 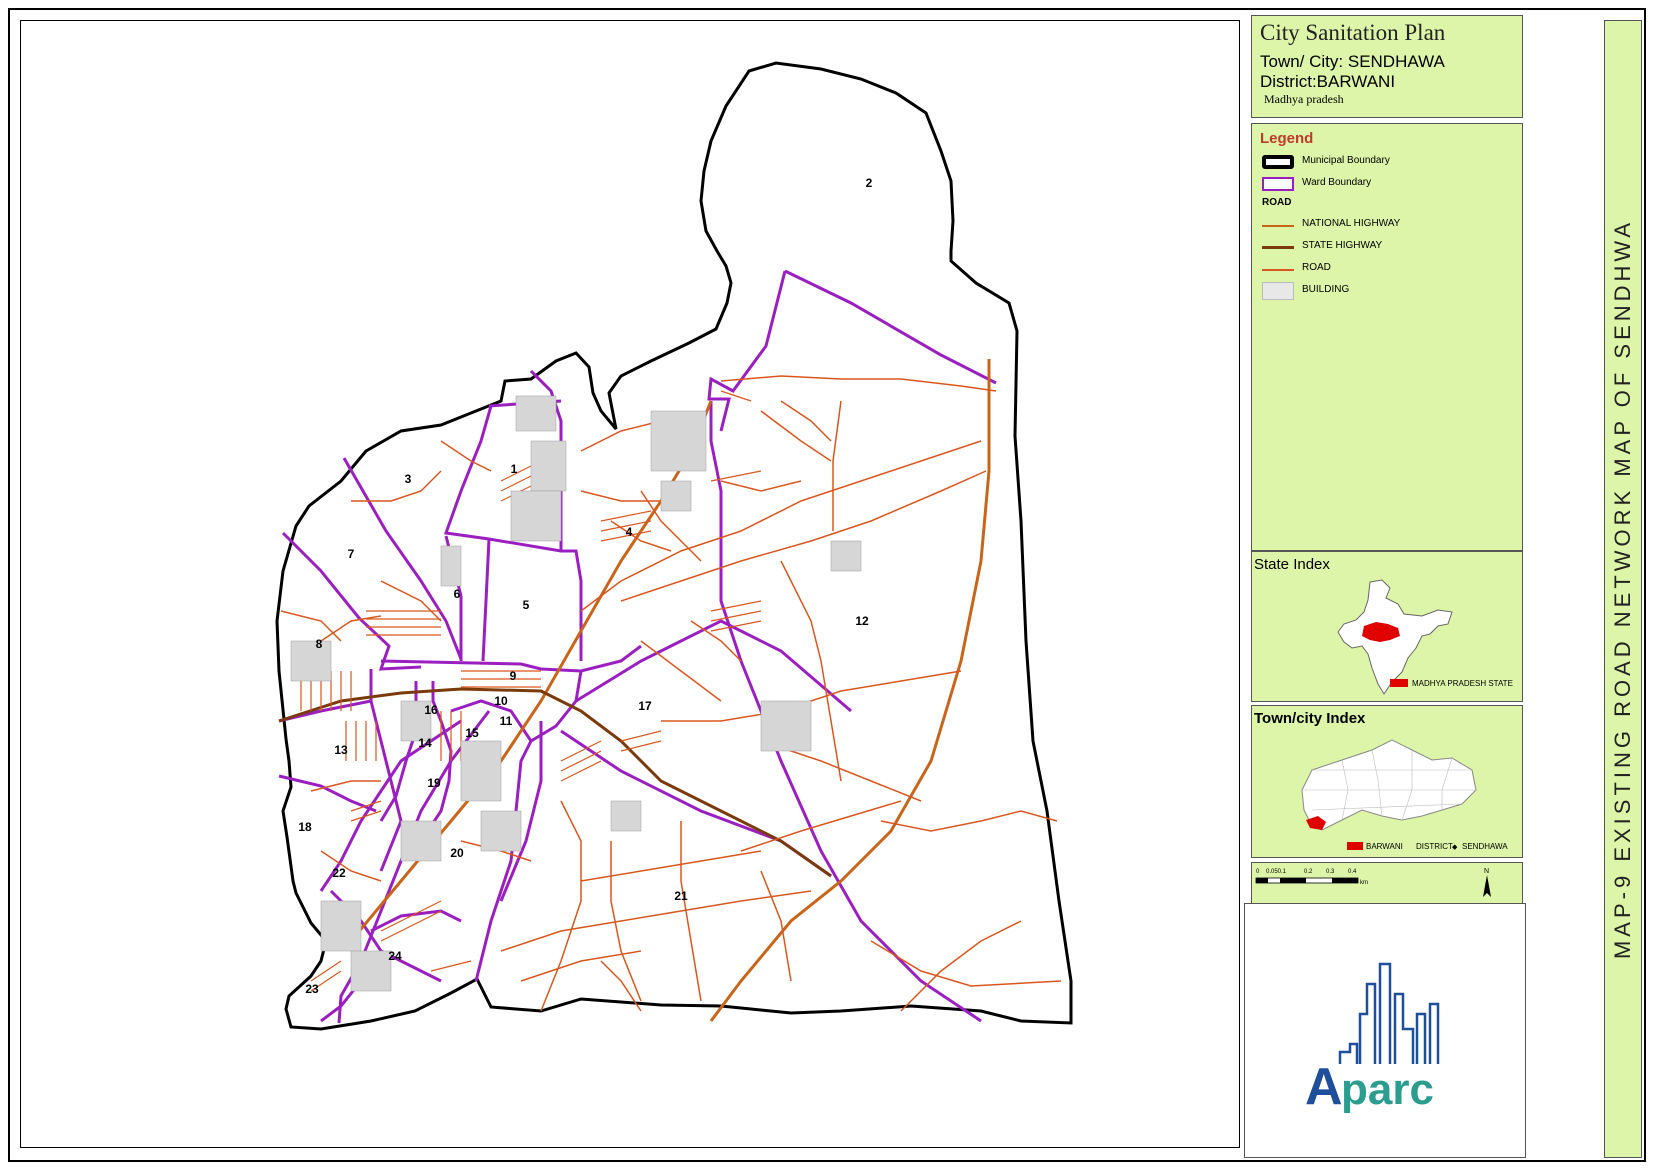 I want to click on ward-label: 15, so click(x=472, y=733).